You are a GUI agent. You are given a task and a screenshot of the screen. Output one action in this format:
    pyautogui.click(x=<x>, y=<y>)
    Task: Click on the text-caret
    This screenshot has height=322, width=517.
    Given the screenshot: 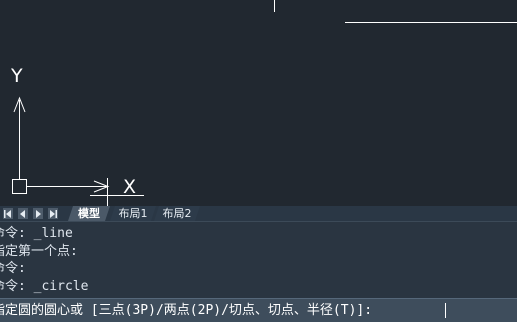 What is the action you would take?
    pyautogui.click(x=445, y=310)
    